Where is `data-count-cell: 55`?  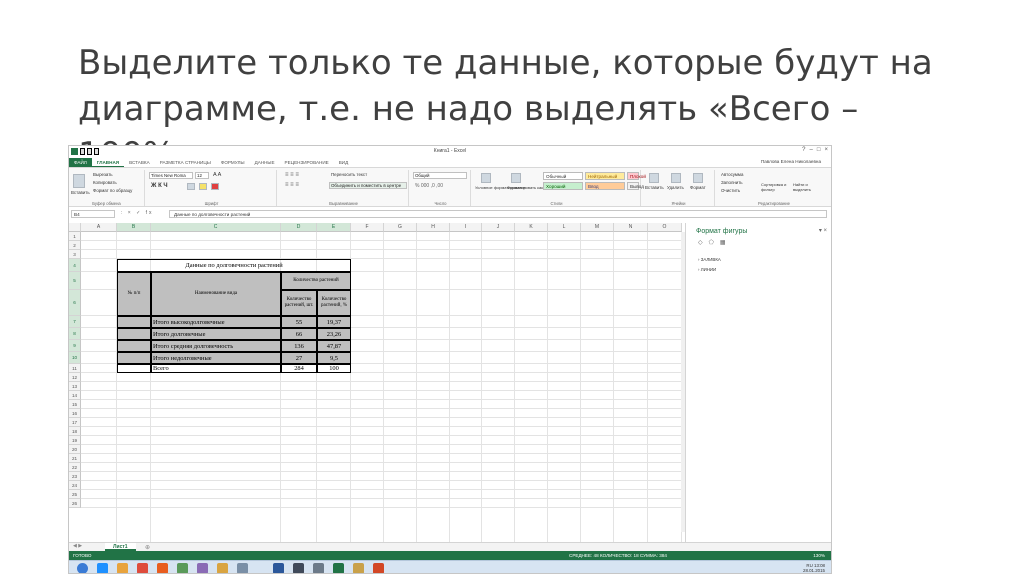
data-count-cell: 55 is located at coordinates (299, 322).